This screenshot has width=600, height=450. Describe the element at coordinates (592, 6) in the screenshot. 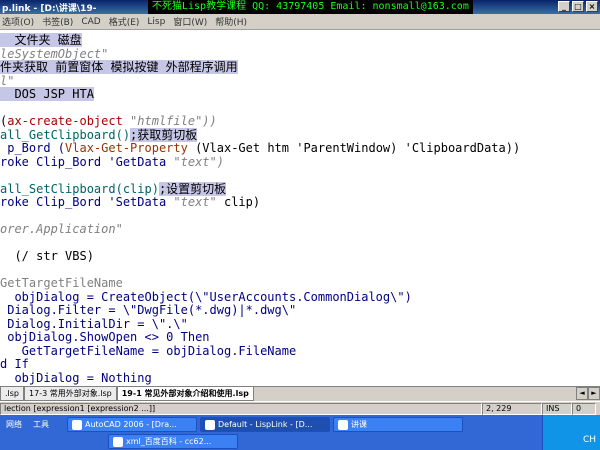

I see `close-button: ×` at that location.